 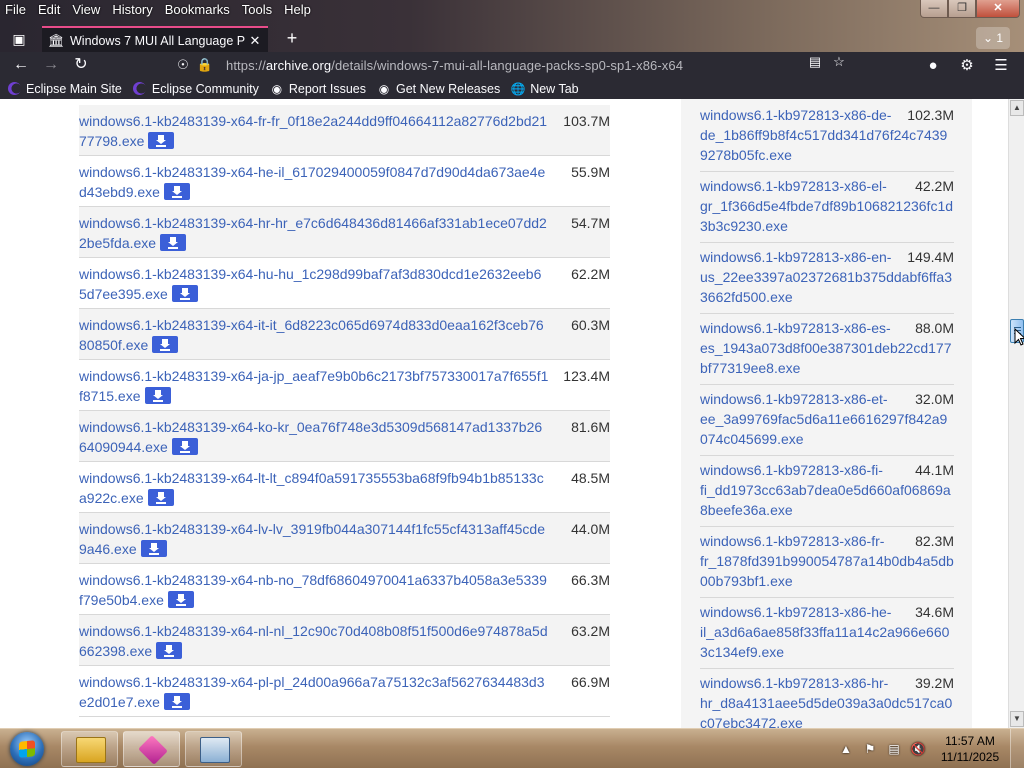 What do you see at coordinates (839, 62) in the screenshot?
I see `bookmark-star-icon: ☆` at bounding box center [839, 62].